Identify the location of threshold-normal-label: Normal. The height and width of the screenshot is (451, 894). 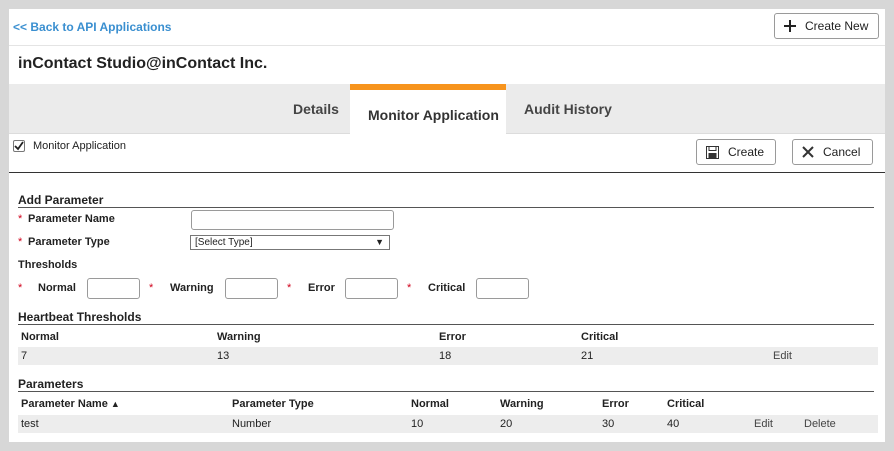
(57, 288).